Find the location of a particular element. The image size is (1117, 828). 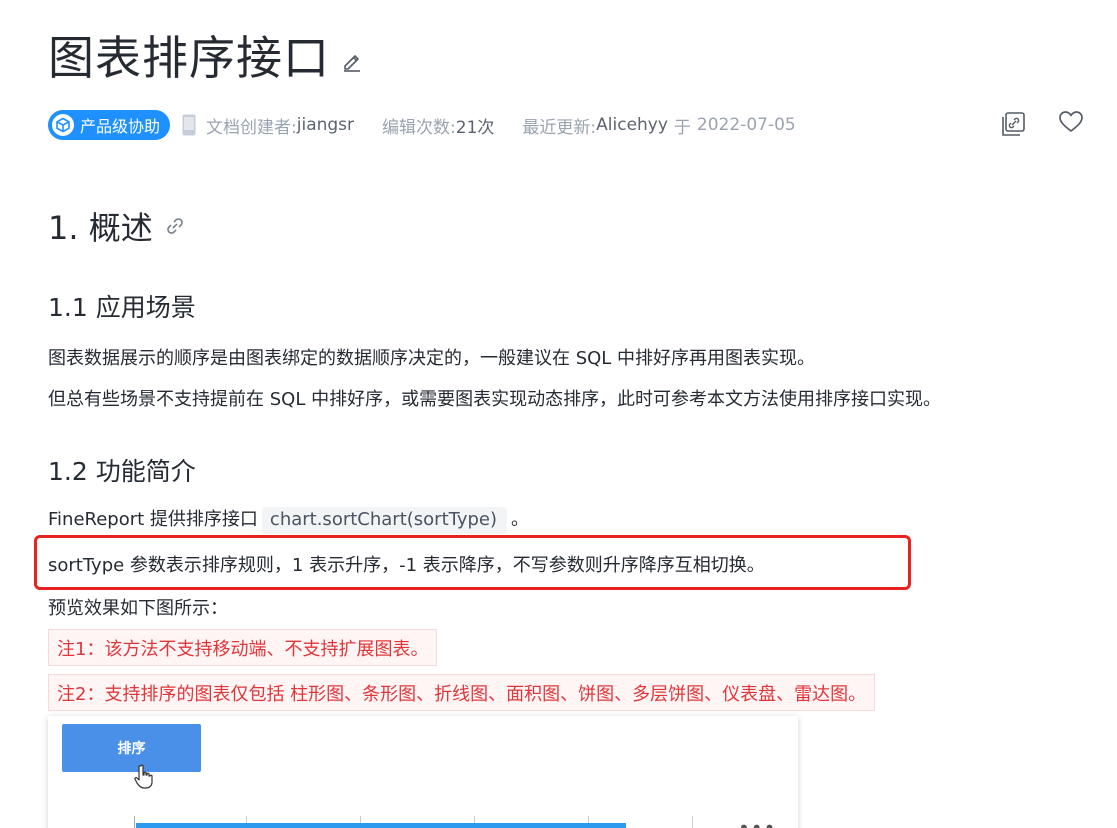

updated-on-label: 于 is located at coordinates (682, 127).